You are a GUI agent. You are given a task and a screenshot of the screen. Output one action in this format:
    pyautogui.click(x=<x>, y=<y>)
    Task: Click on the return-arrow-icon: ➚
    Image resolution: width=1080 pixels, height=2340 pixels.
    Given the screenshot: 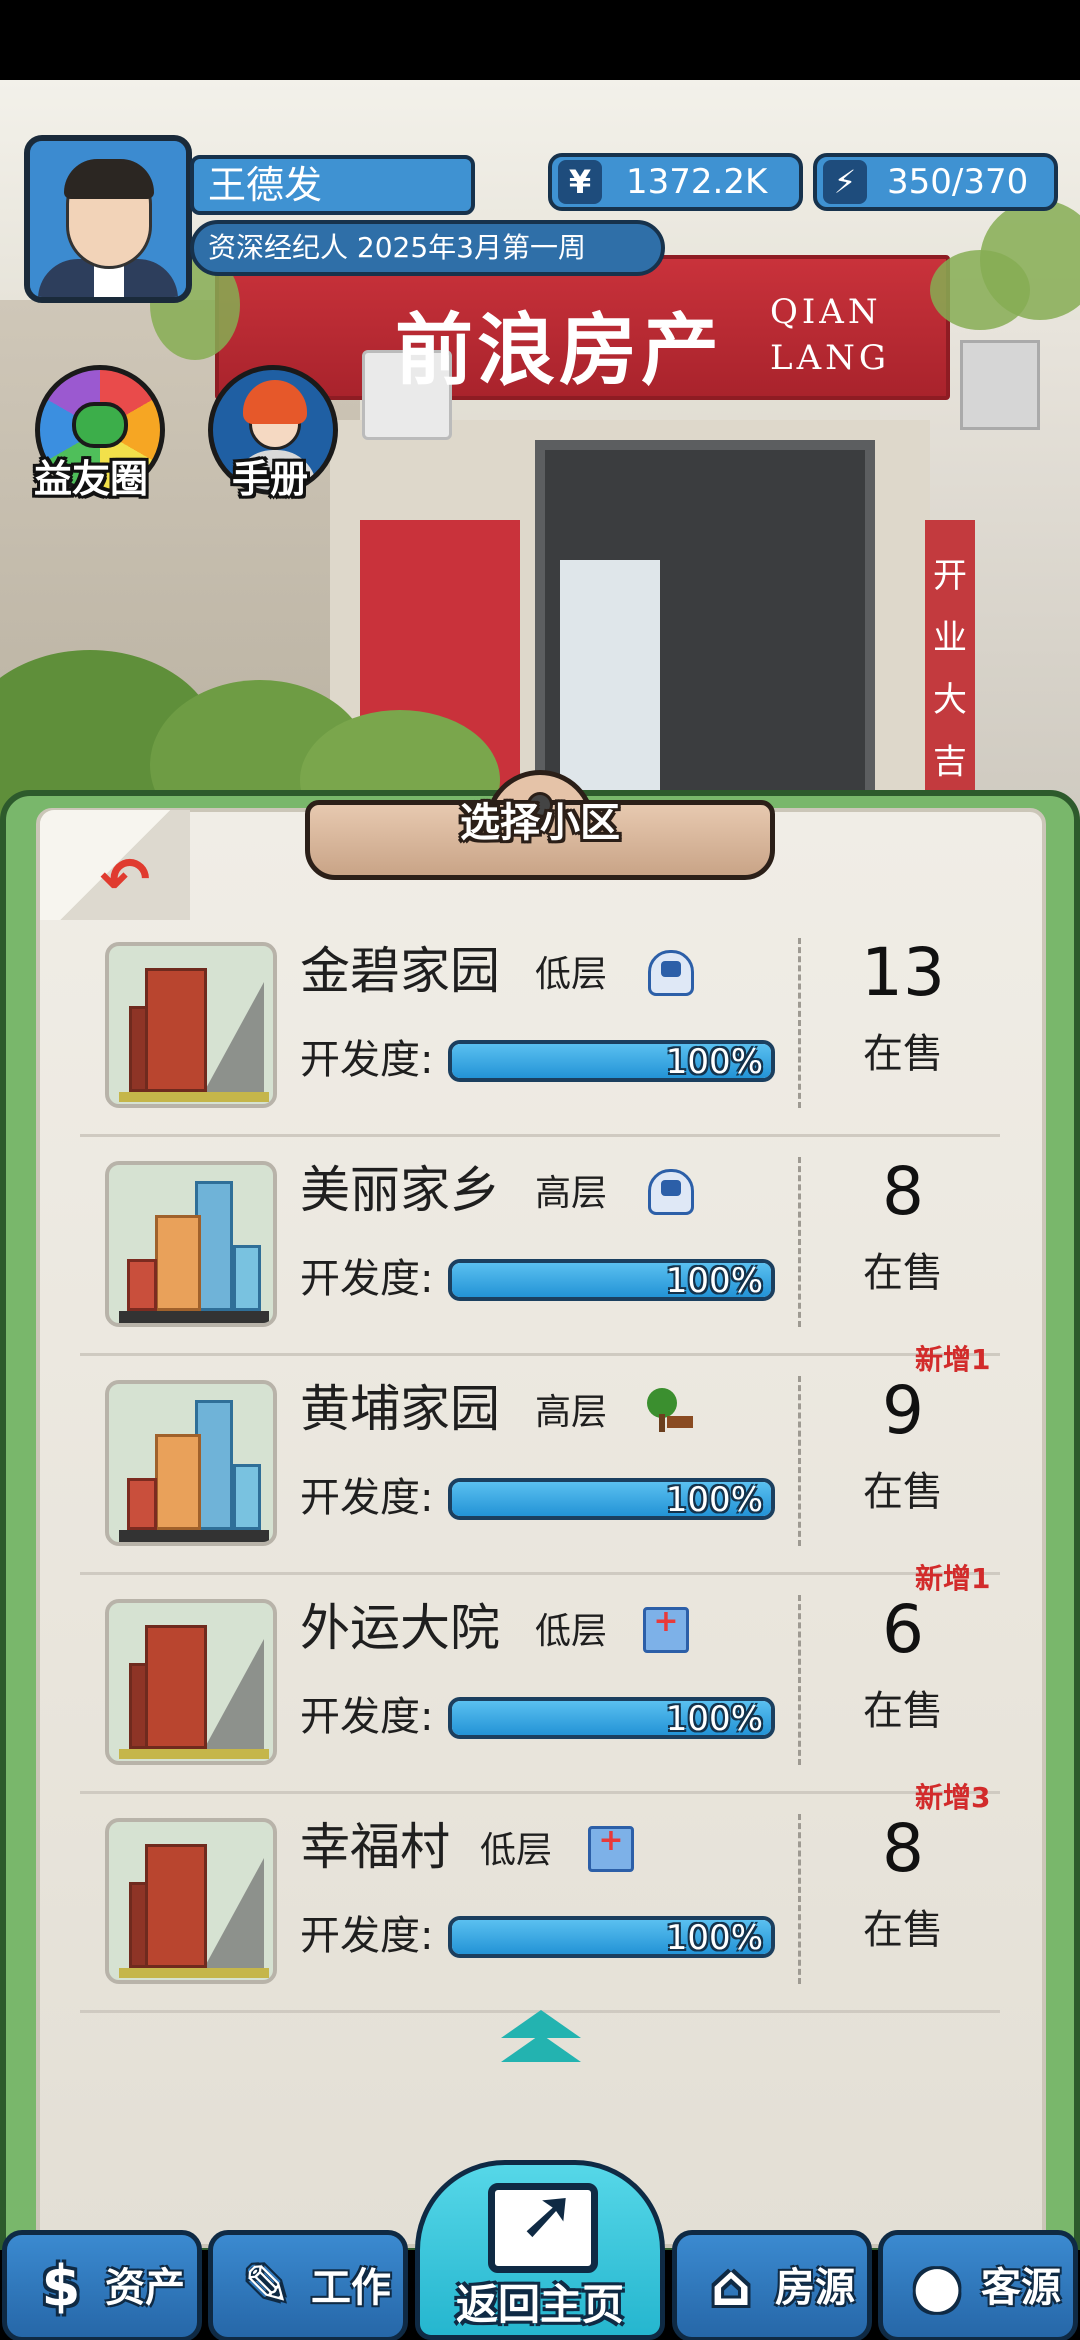 What is the action you would take?
    pyautogui.click(x=547, y=2214)
    